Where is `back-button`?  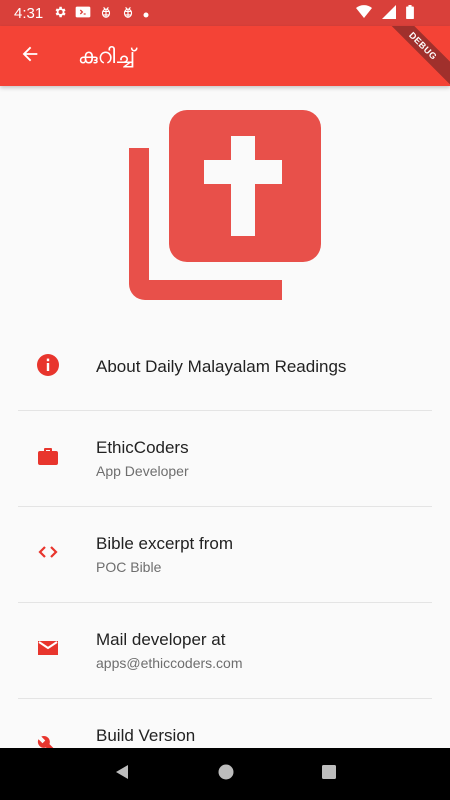 back-button is located at coordinates (30, 56).